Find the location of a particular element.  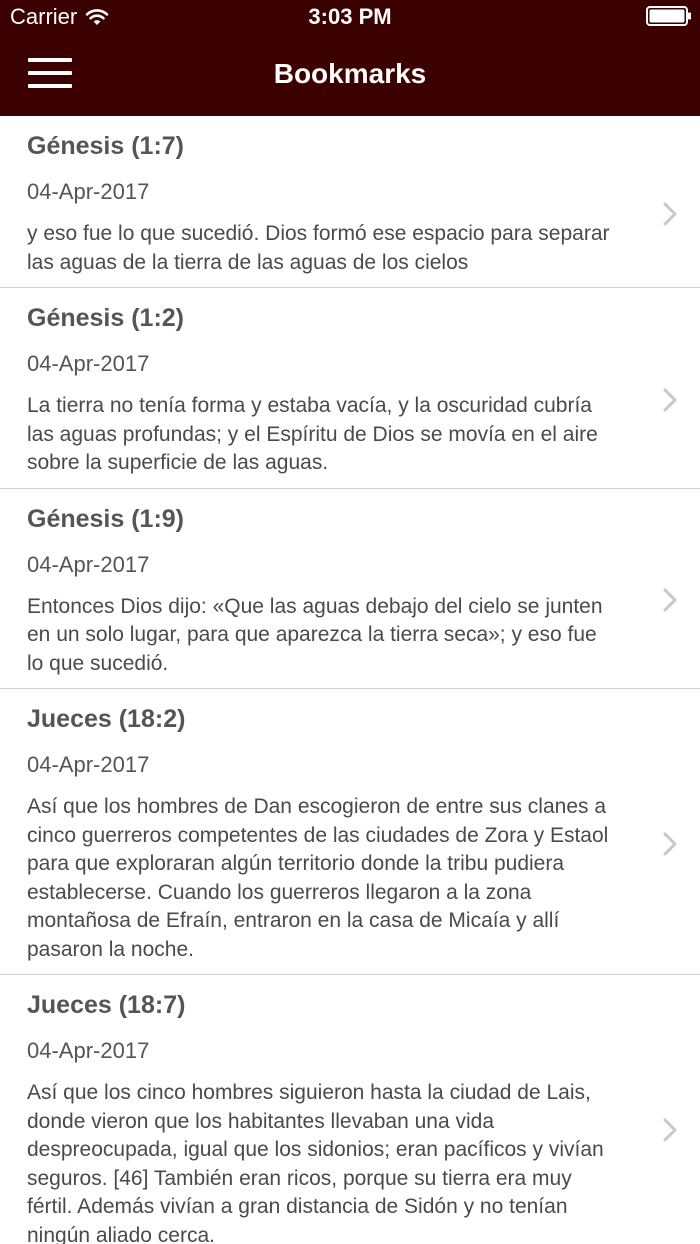

status-bar: Carrier 3:03 PM is located at coordinates (350, 17).